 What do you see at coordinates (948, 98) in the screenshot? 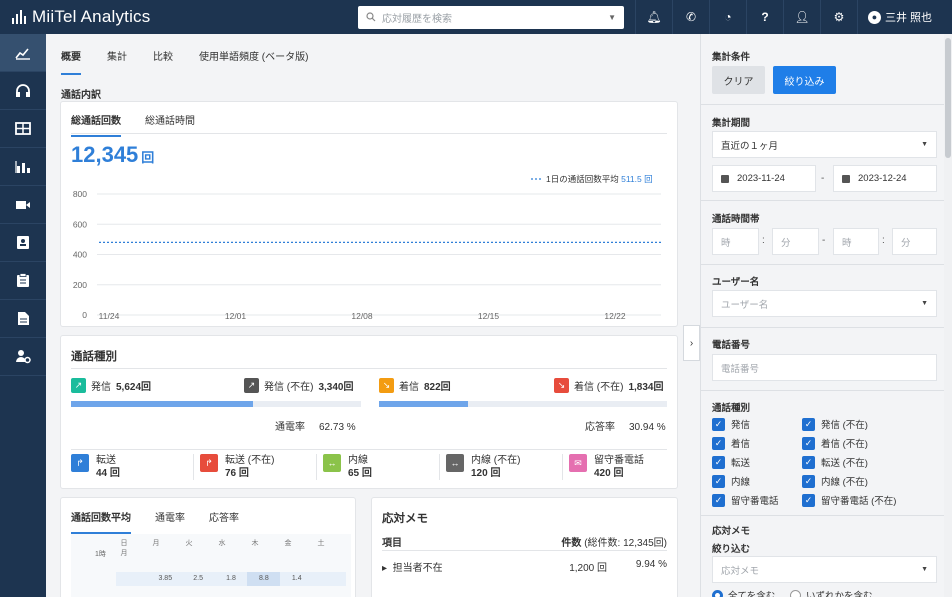
I see `scrollbar-thumb` at bounding box center [948, 98].